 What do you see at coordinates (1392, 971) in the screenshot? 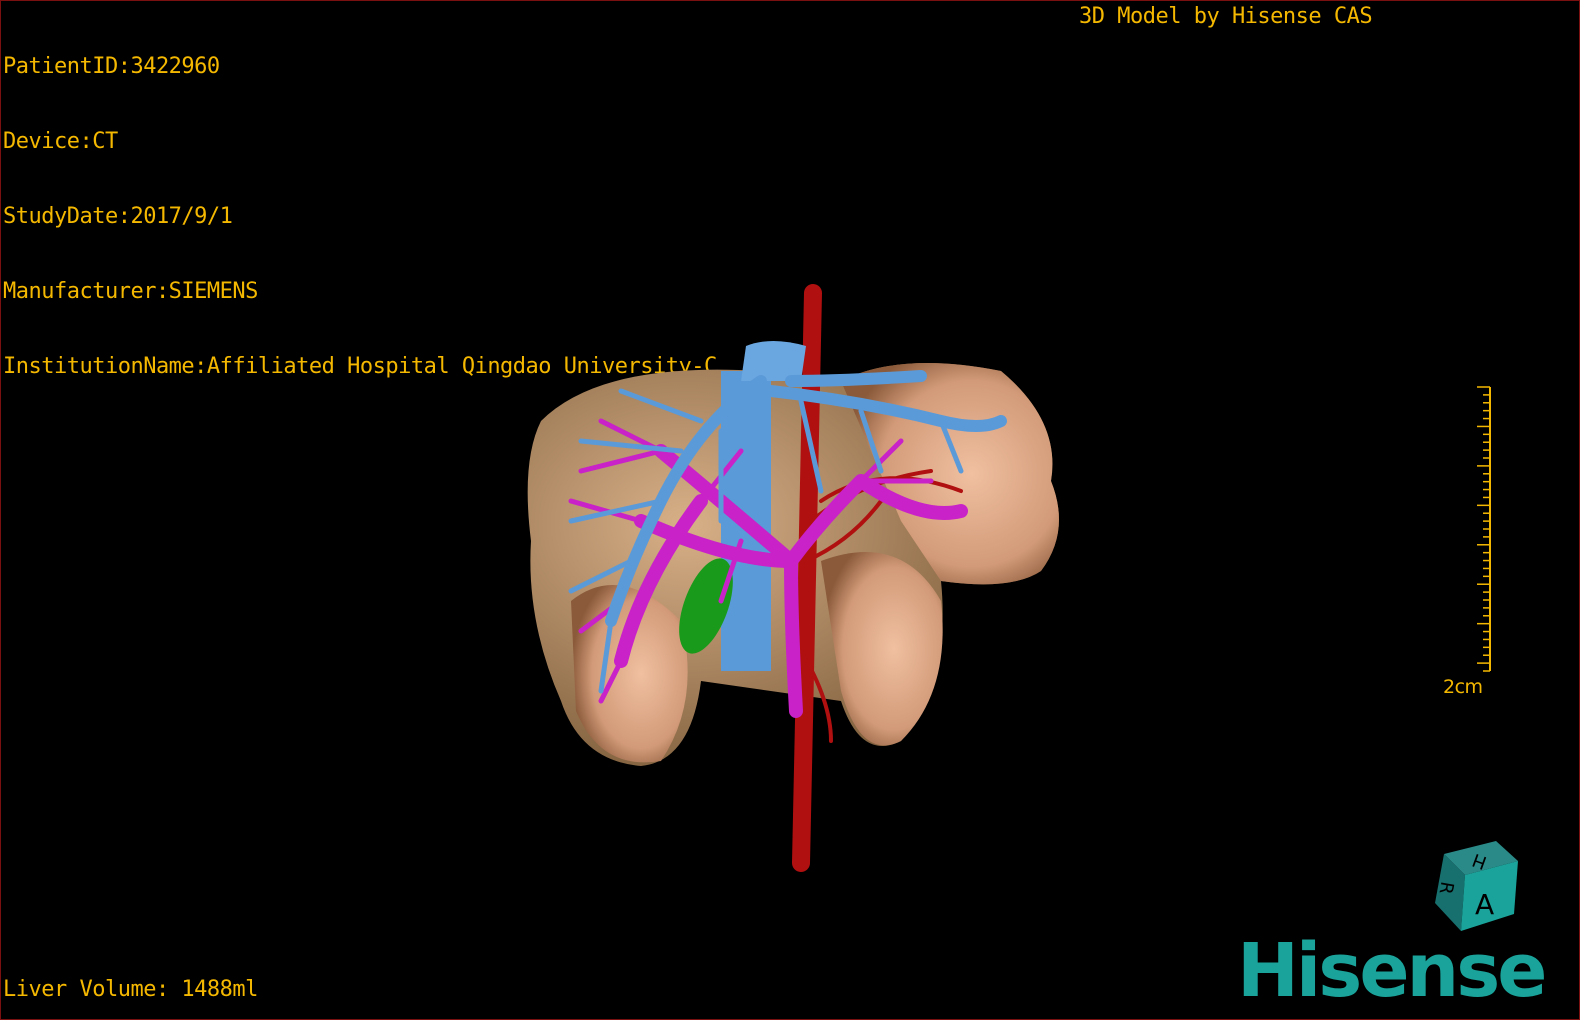
I see `hisense-logo: Hisense` at bounding box center [1392, 971].